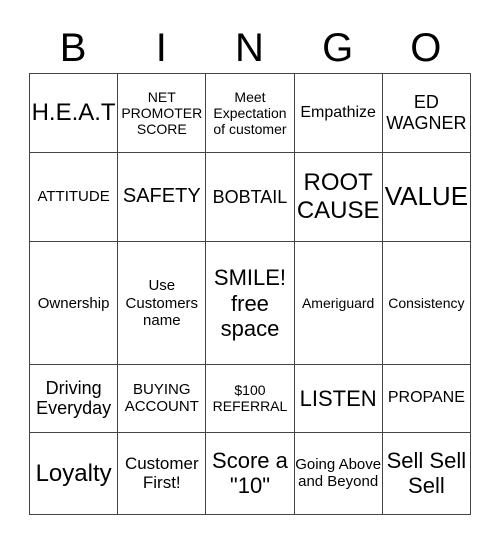 The width and height of the screenshot is (500, 544). I want to click on header-letter-i: I, so click(161, 48).